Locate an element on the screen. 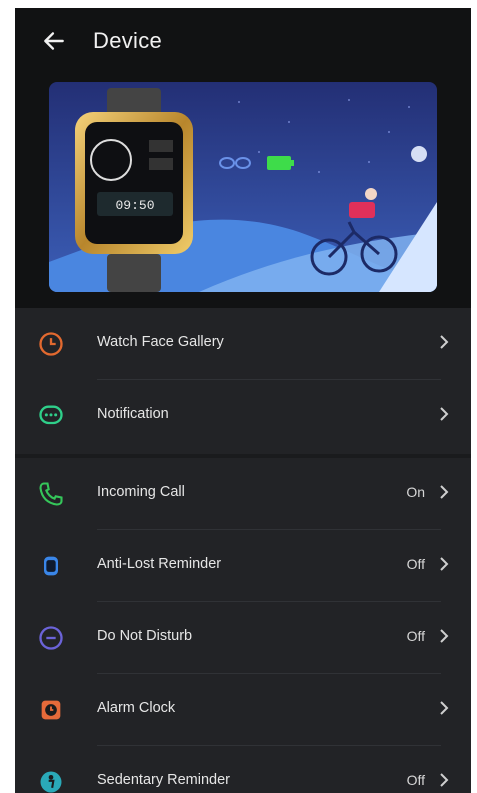 The width and height of the screenshot is (477, 793). battery-icon is located at coordinates (280, 163).